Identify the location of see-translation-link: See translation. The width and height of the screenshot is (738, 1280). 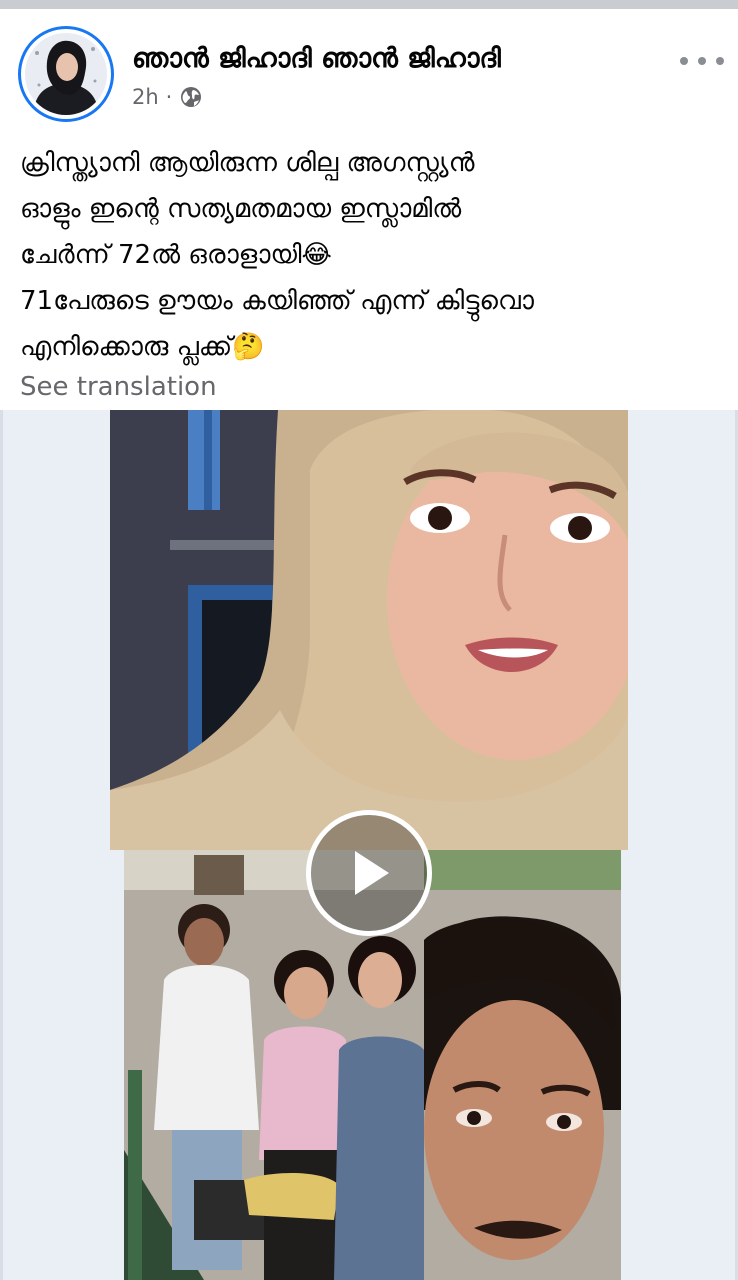
(118, 387).